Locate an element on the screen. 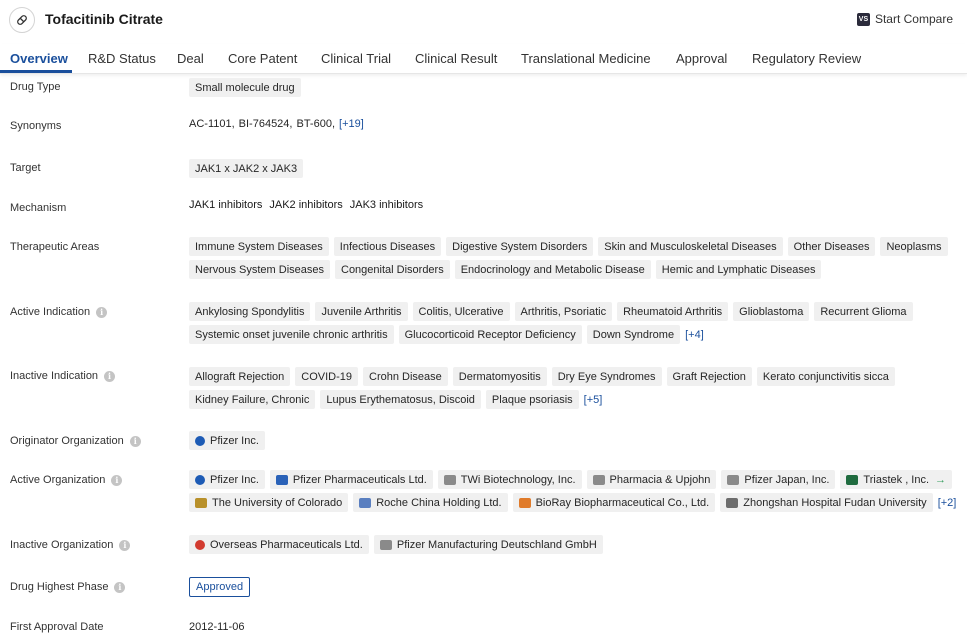  active-org-label: Active Organization i is located at coordinates (66, 480).